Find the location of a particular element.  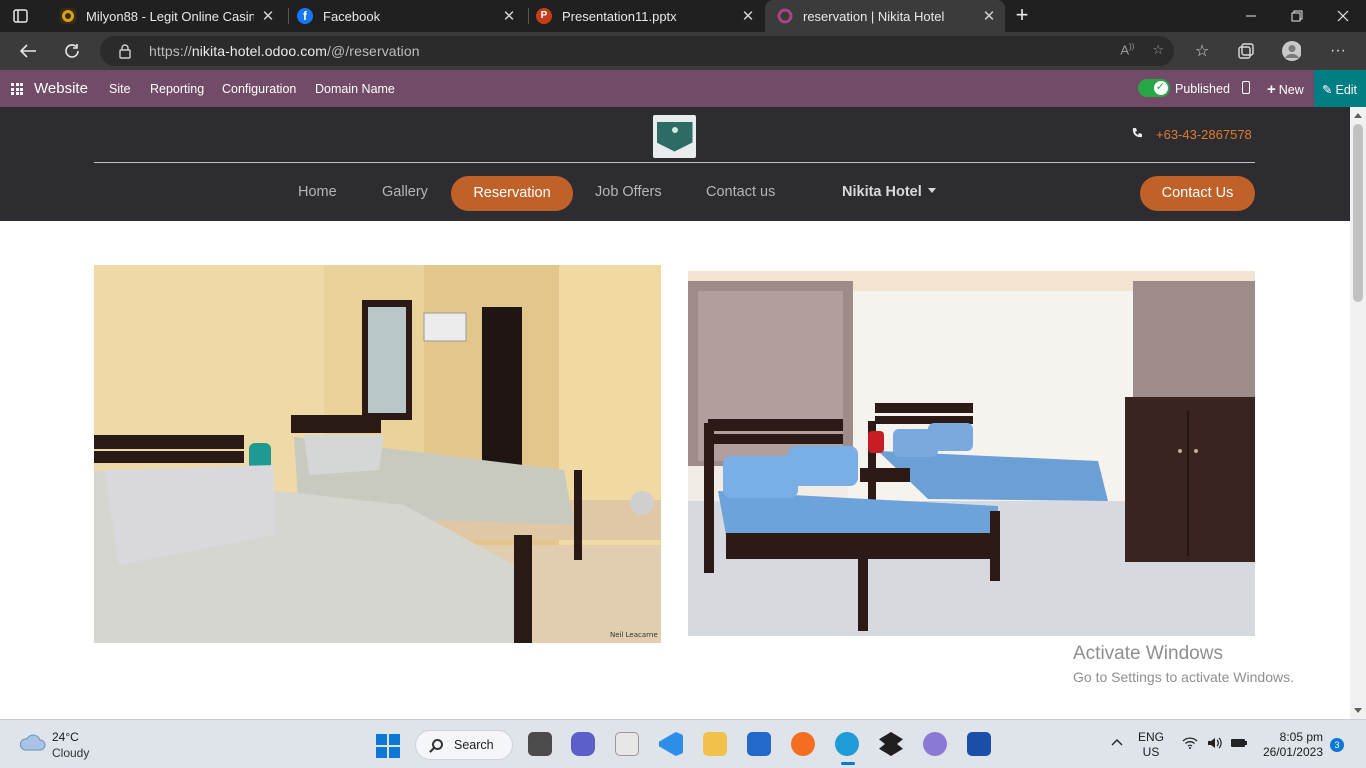

published-label: Published is located at coordinates (1202, 89).